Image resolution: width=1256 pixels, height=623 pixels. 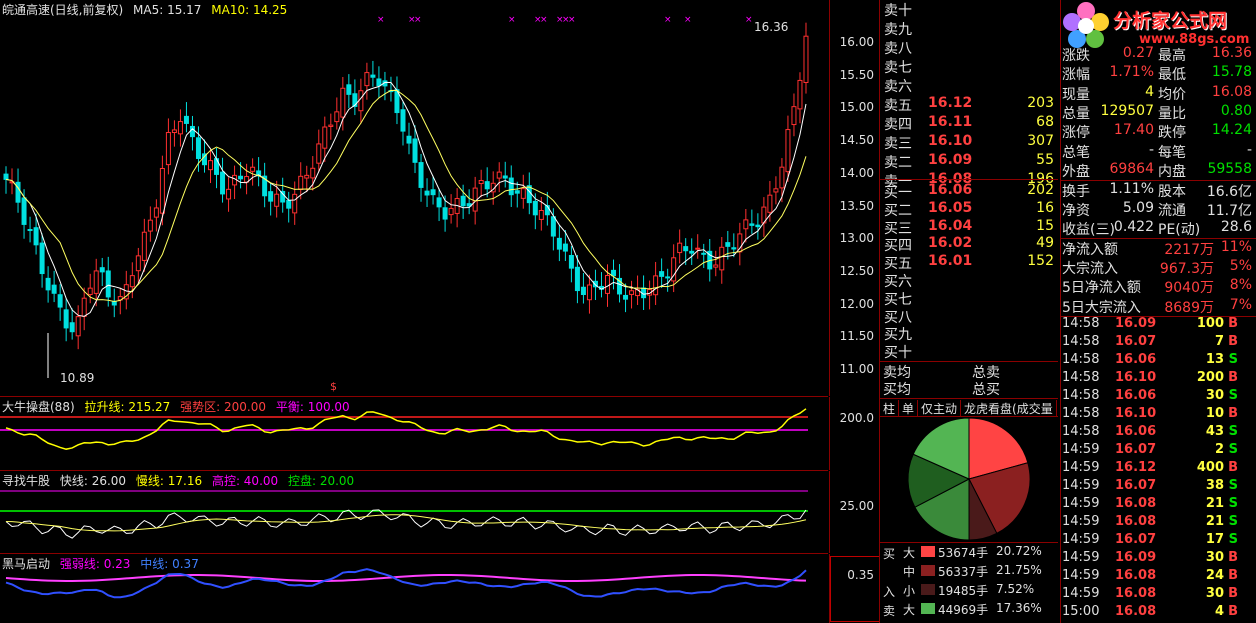 What do you see at coordinates (970, 142) in the screenshot?
I see `sell-order-row: 卖三 16.10 307` at bounding box center [970, 142].